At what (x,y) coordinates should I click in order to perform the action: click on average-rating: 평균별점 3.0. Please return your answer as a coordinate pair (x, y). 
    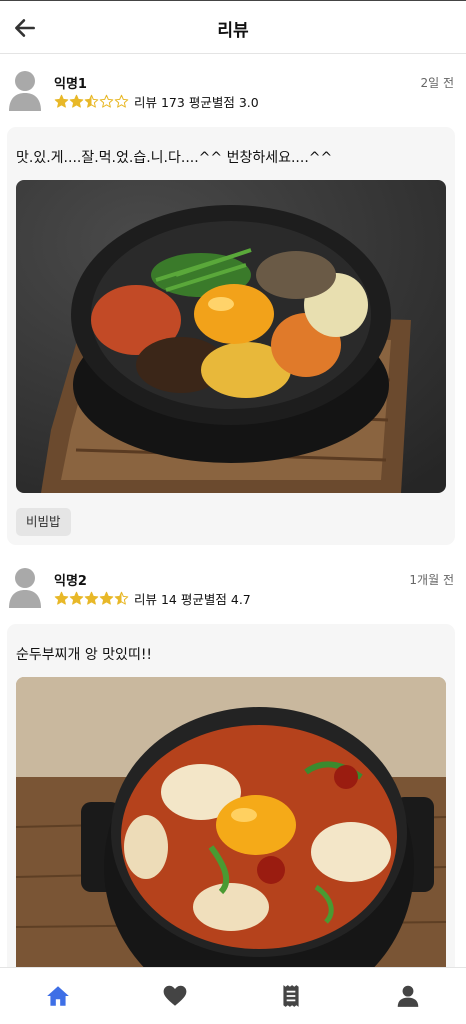
    Looking at the image, I should click on (223, 102).